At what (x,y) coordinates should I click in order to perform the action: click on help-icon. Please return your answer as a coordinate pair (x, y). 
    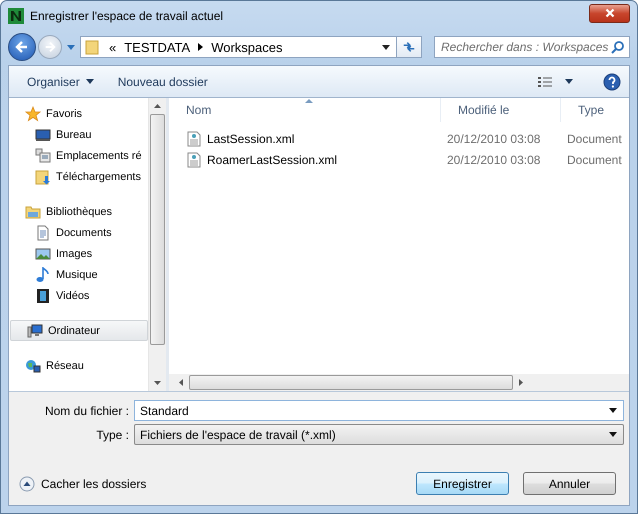
    Looking at the image, I should click on (612, 81).